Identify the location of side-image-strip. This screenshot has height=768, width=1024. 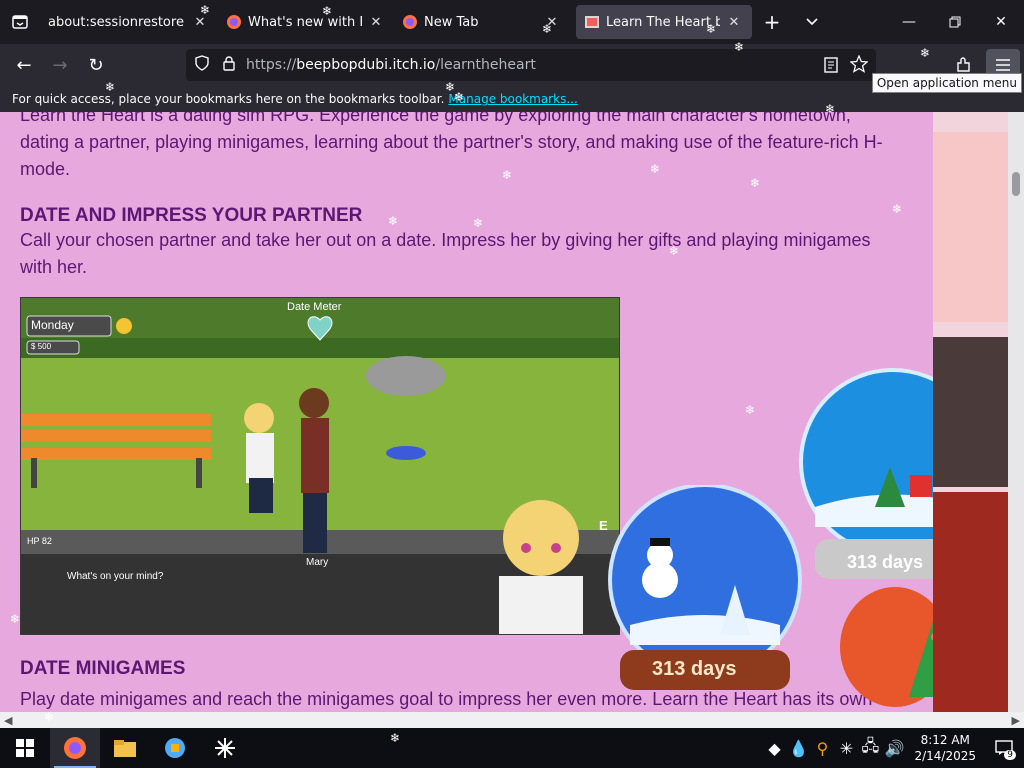
(970, 412).